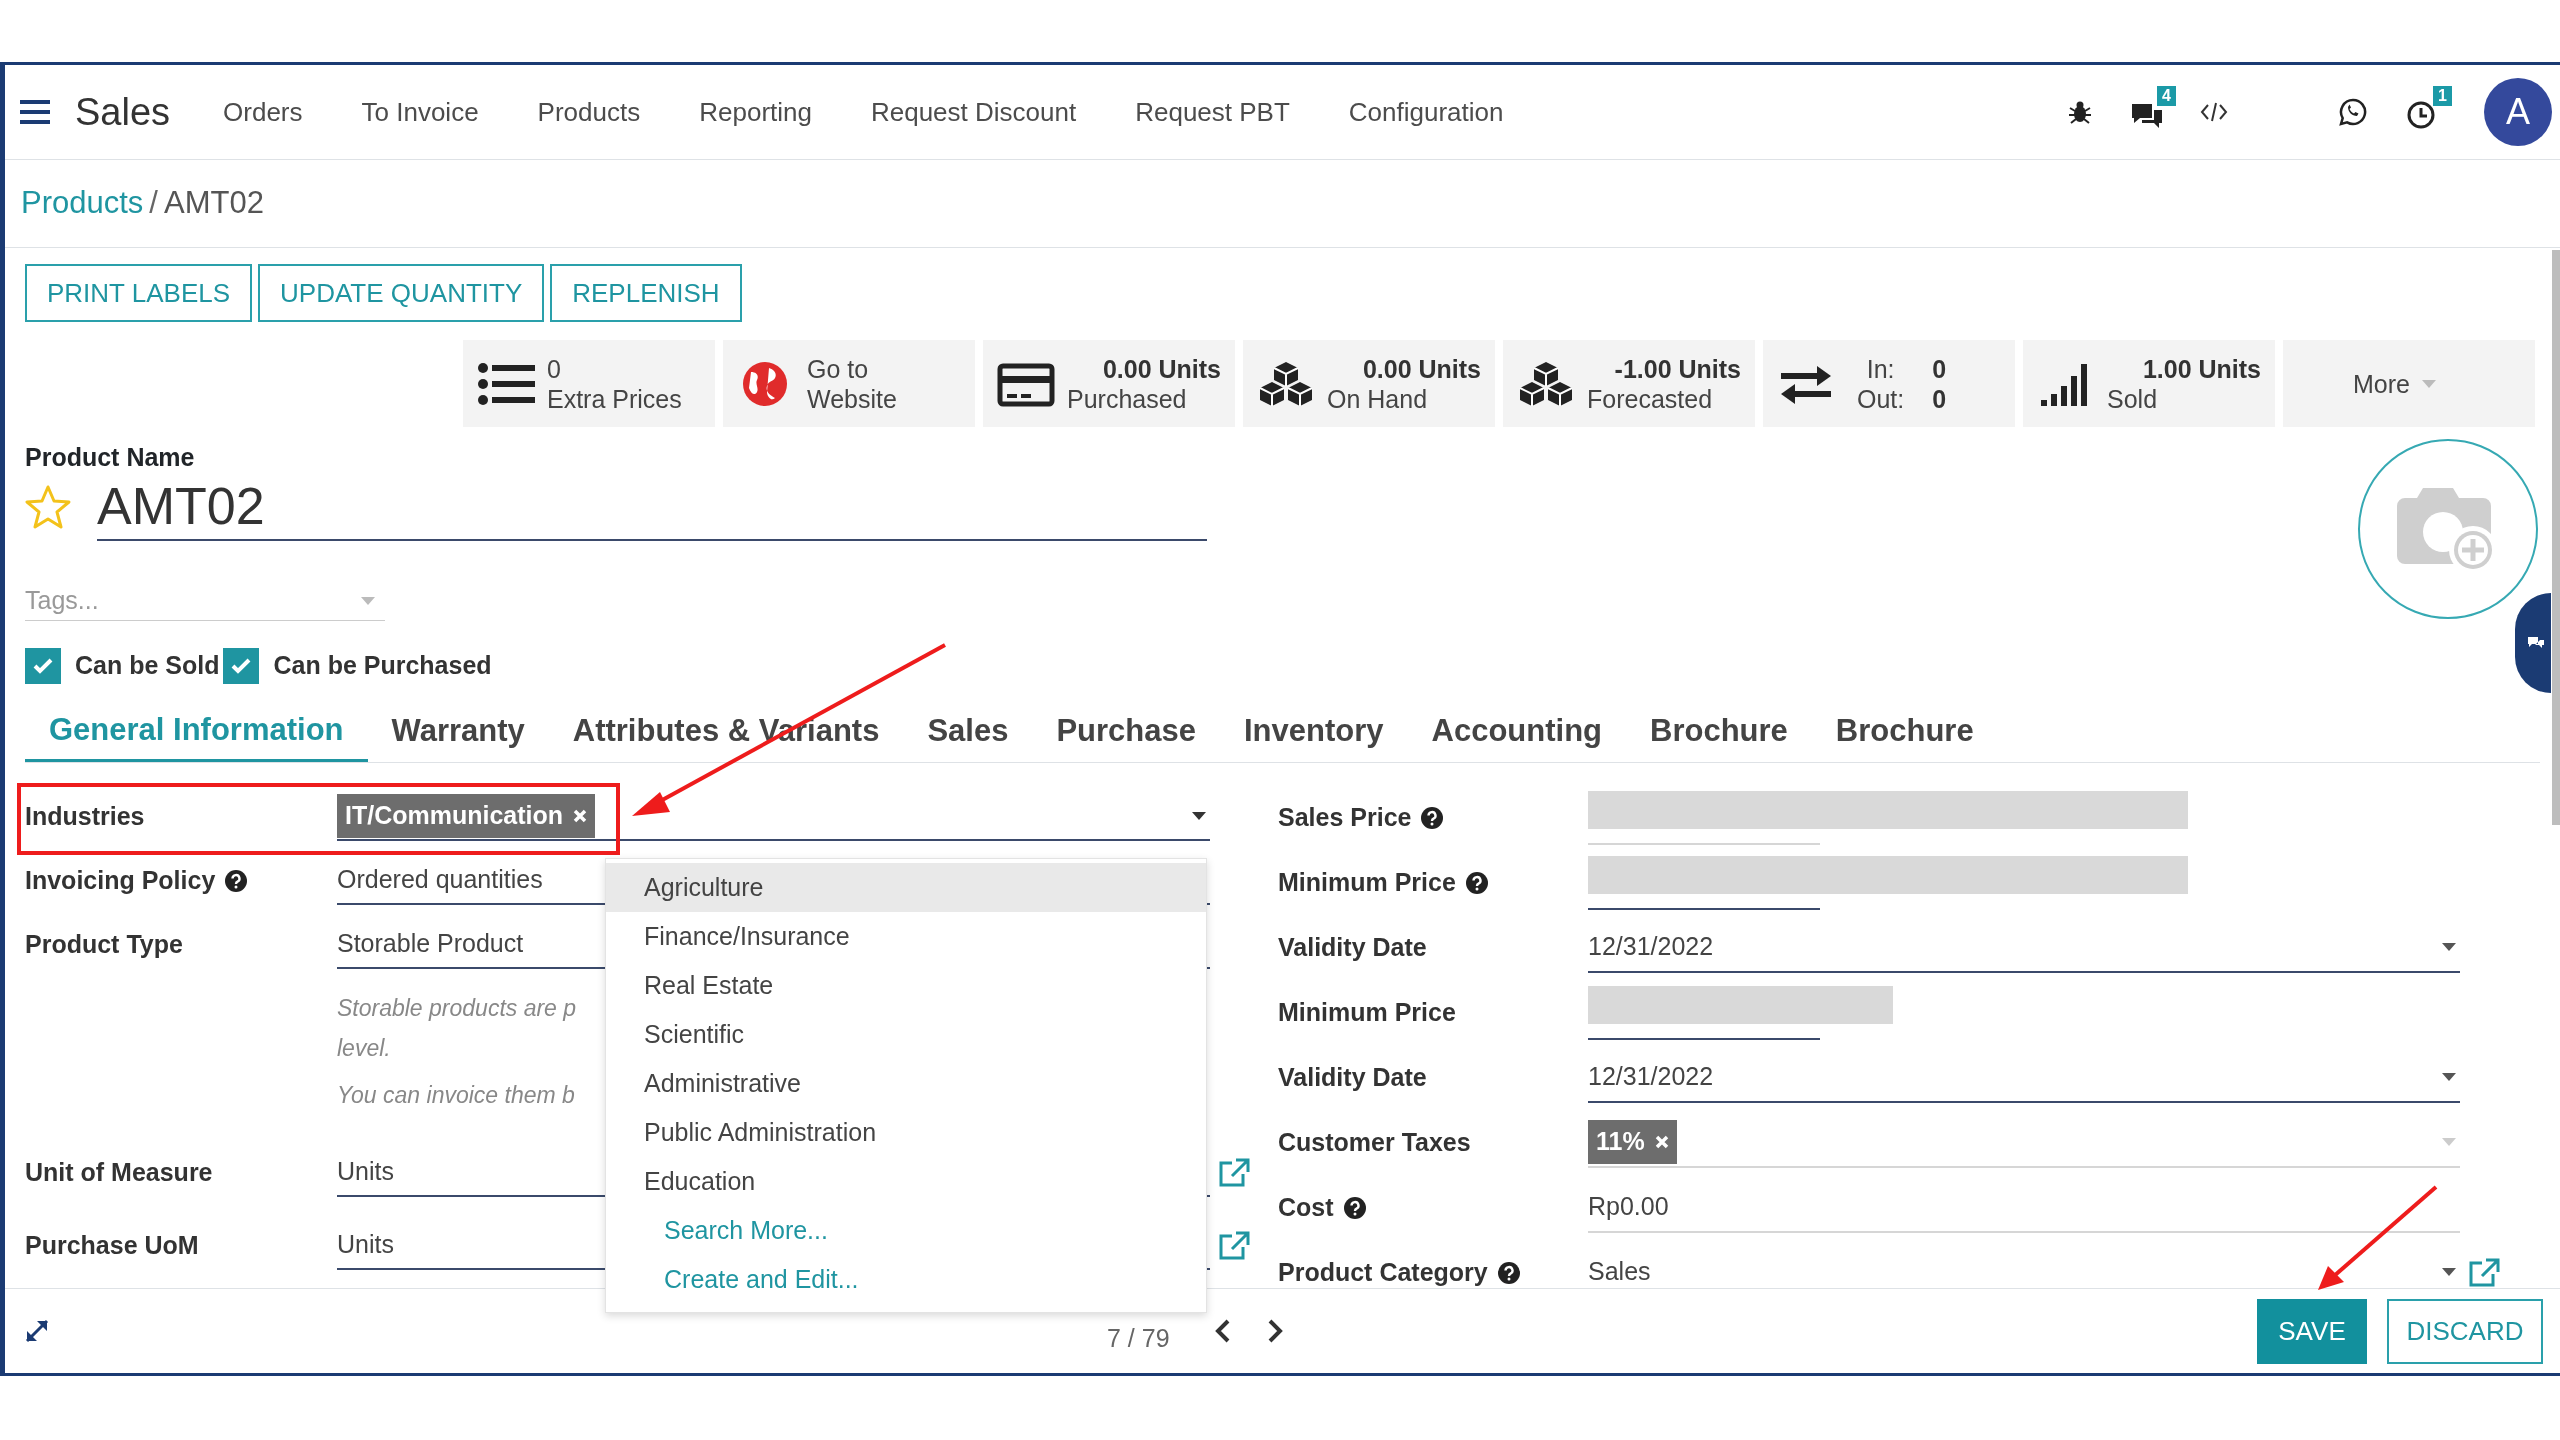  What do you see at coordinates (1374, 1142) in the screenshot?
I see `field-label: Customer Taxes` at bounding box center [1374, 1142].